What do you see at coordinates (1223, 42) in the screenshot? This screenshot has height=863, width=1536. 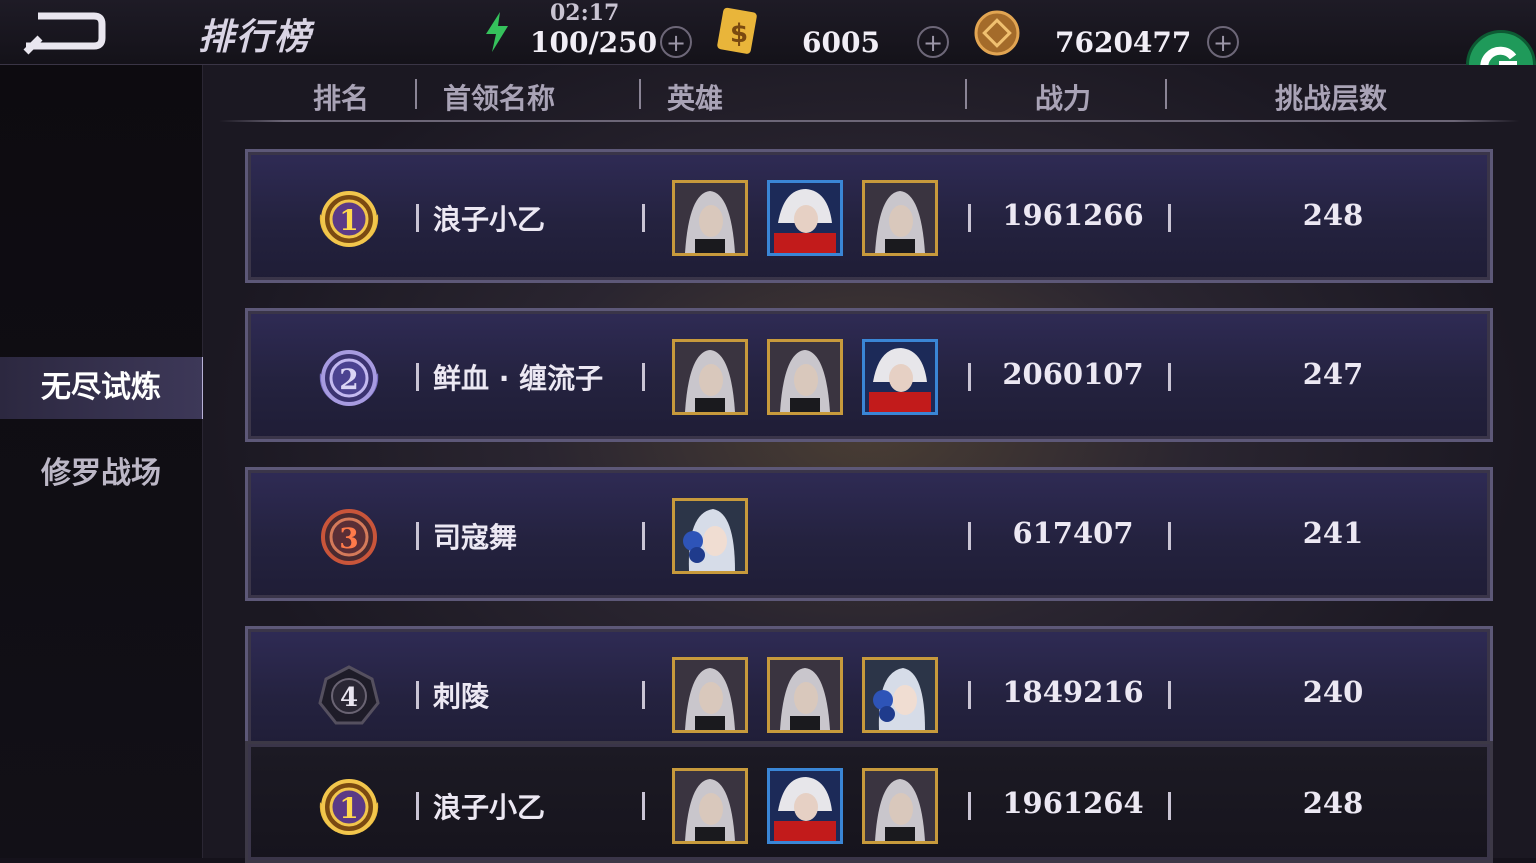 I see `add-coin-button: +` at bounding box center [1223, 42].